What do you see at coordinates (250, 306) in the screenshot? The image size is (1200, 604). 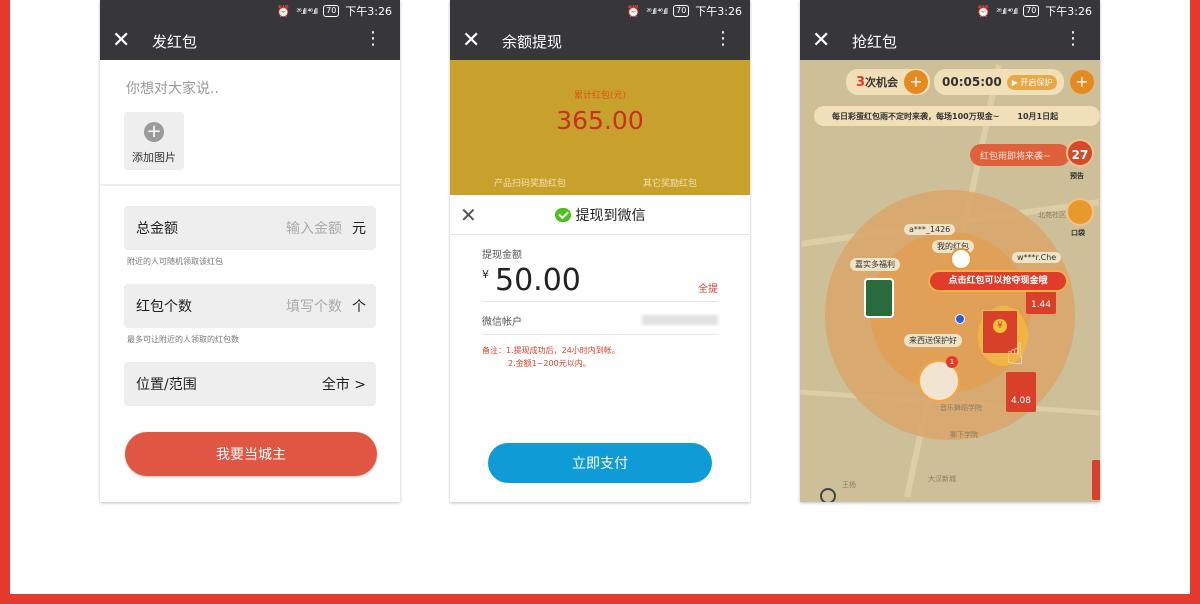 I see `redpack-count-field: 红包个数 填写个数 个` at bounding box center [250, 306].